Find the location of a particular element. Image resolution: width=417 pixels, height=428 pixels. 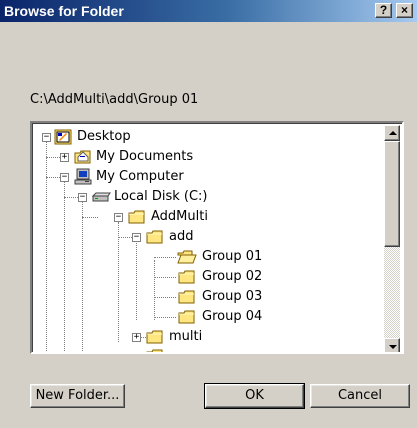

tree-item-label: My Documents is located at coordinates (145, 156).